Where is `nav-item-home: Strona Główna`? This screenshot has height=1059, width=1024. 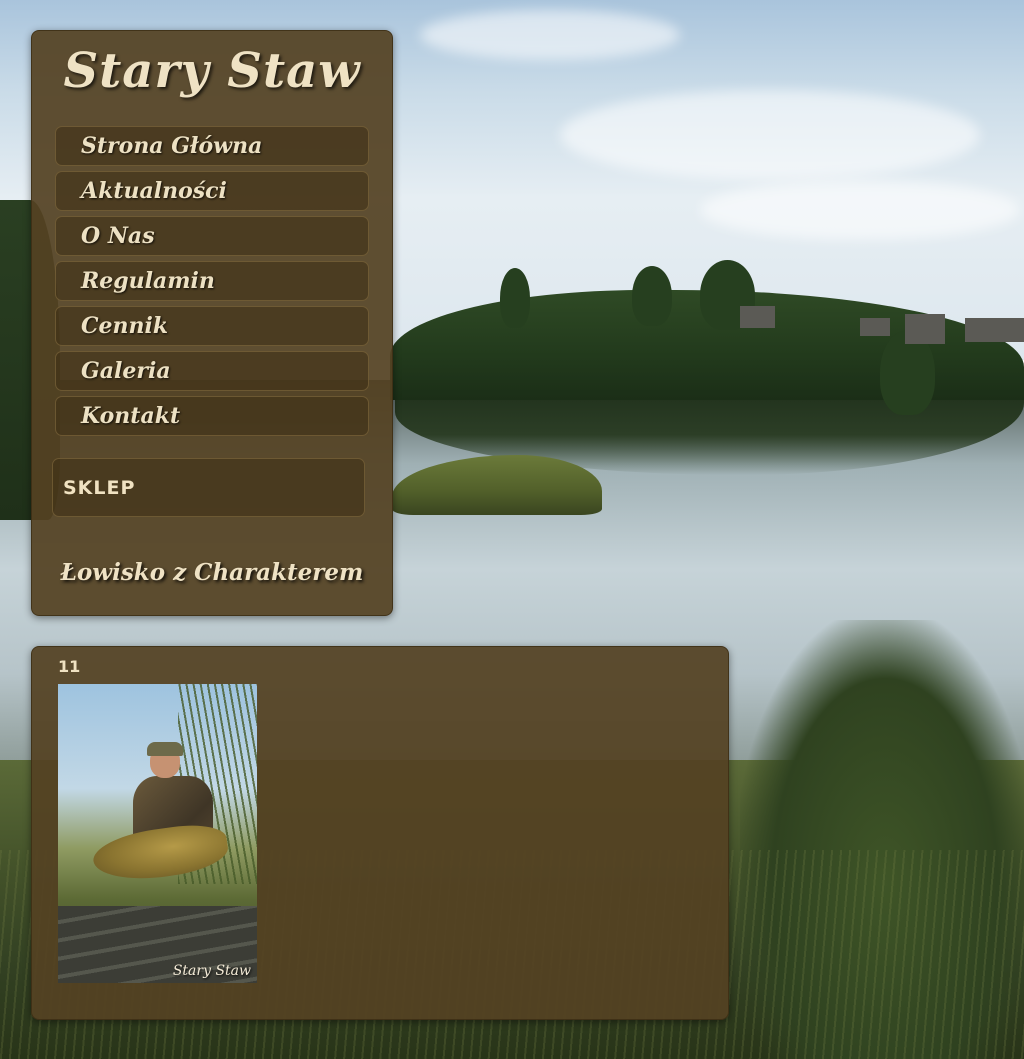
nav-item-home: Strona Główna is located at coordinates (212, 146).